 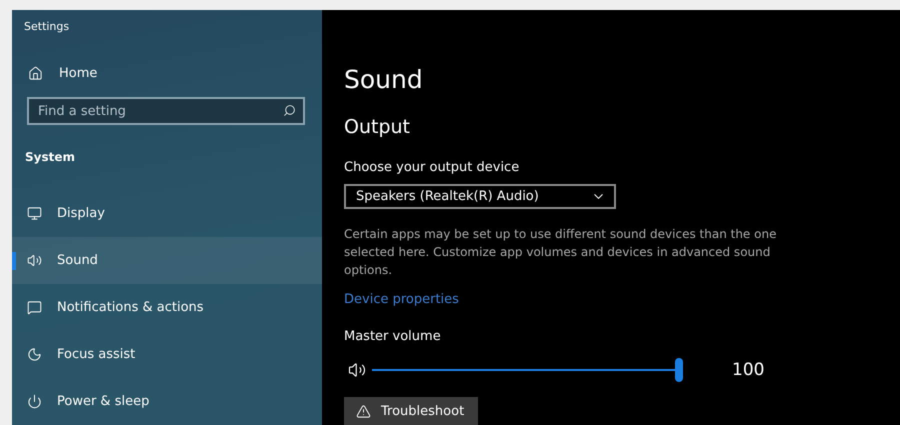 I want to click on sidebar-item: Power & sleep, so click(x=167, y=401).